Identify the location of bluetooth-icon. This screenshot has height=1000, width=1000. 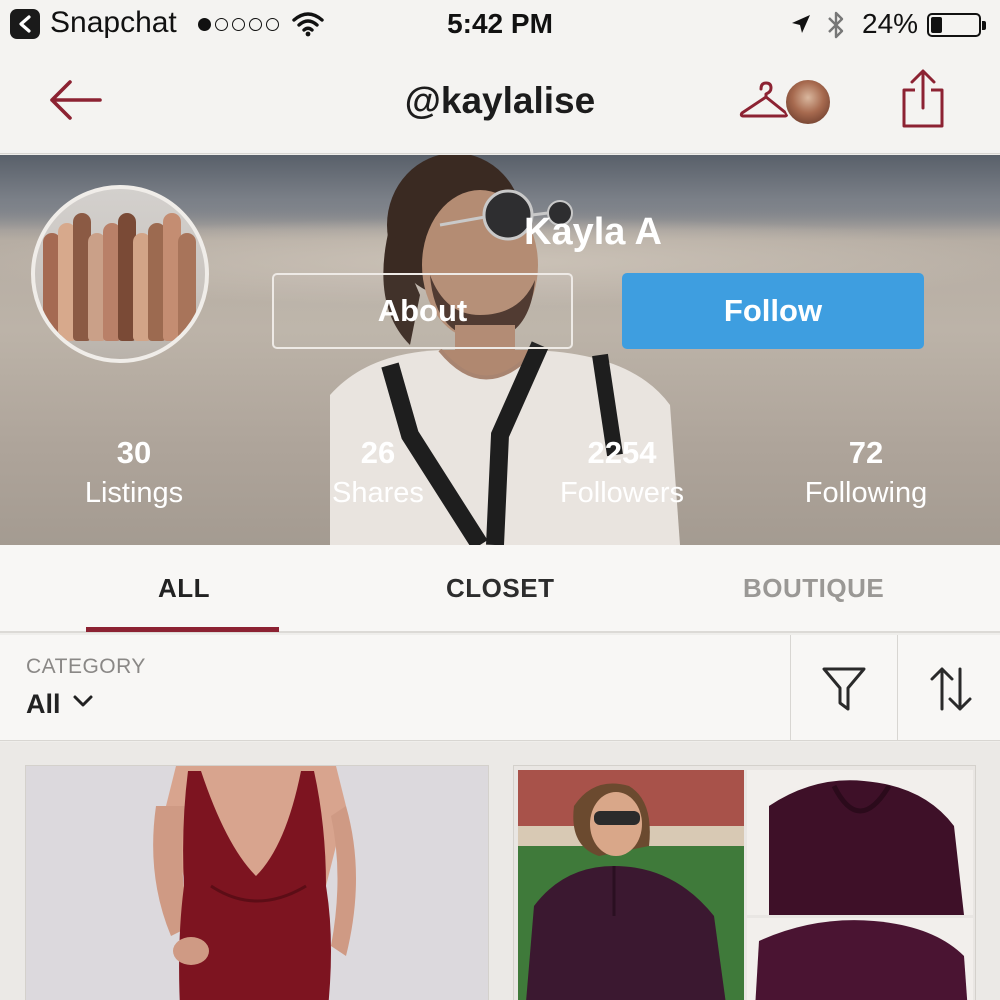
(836, 25).